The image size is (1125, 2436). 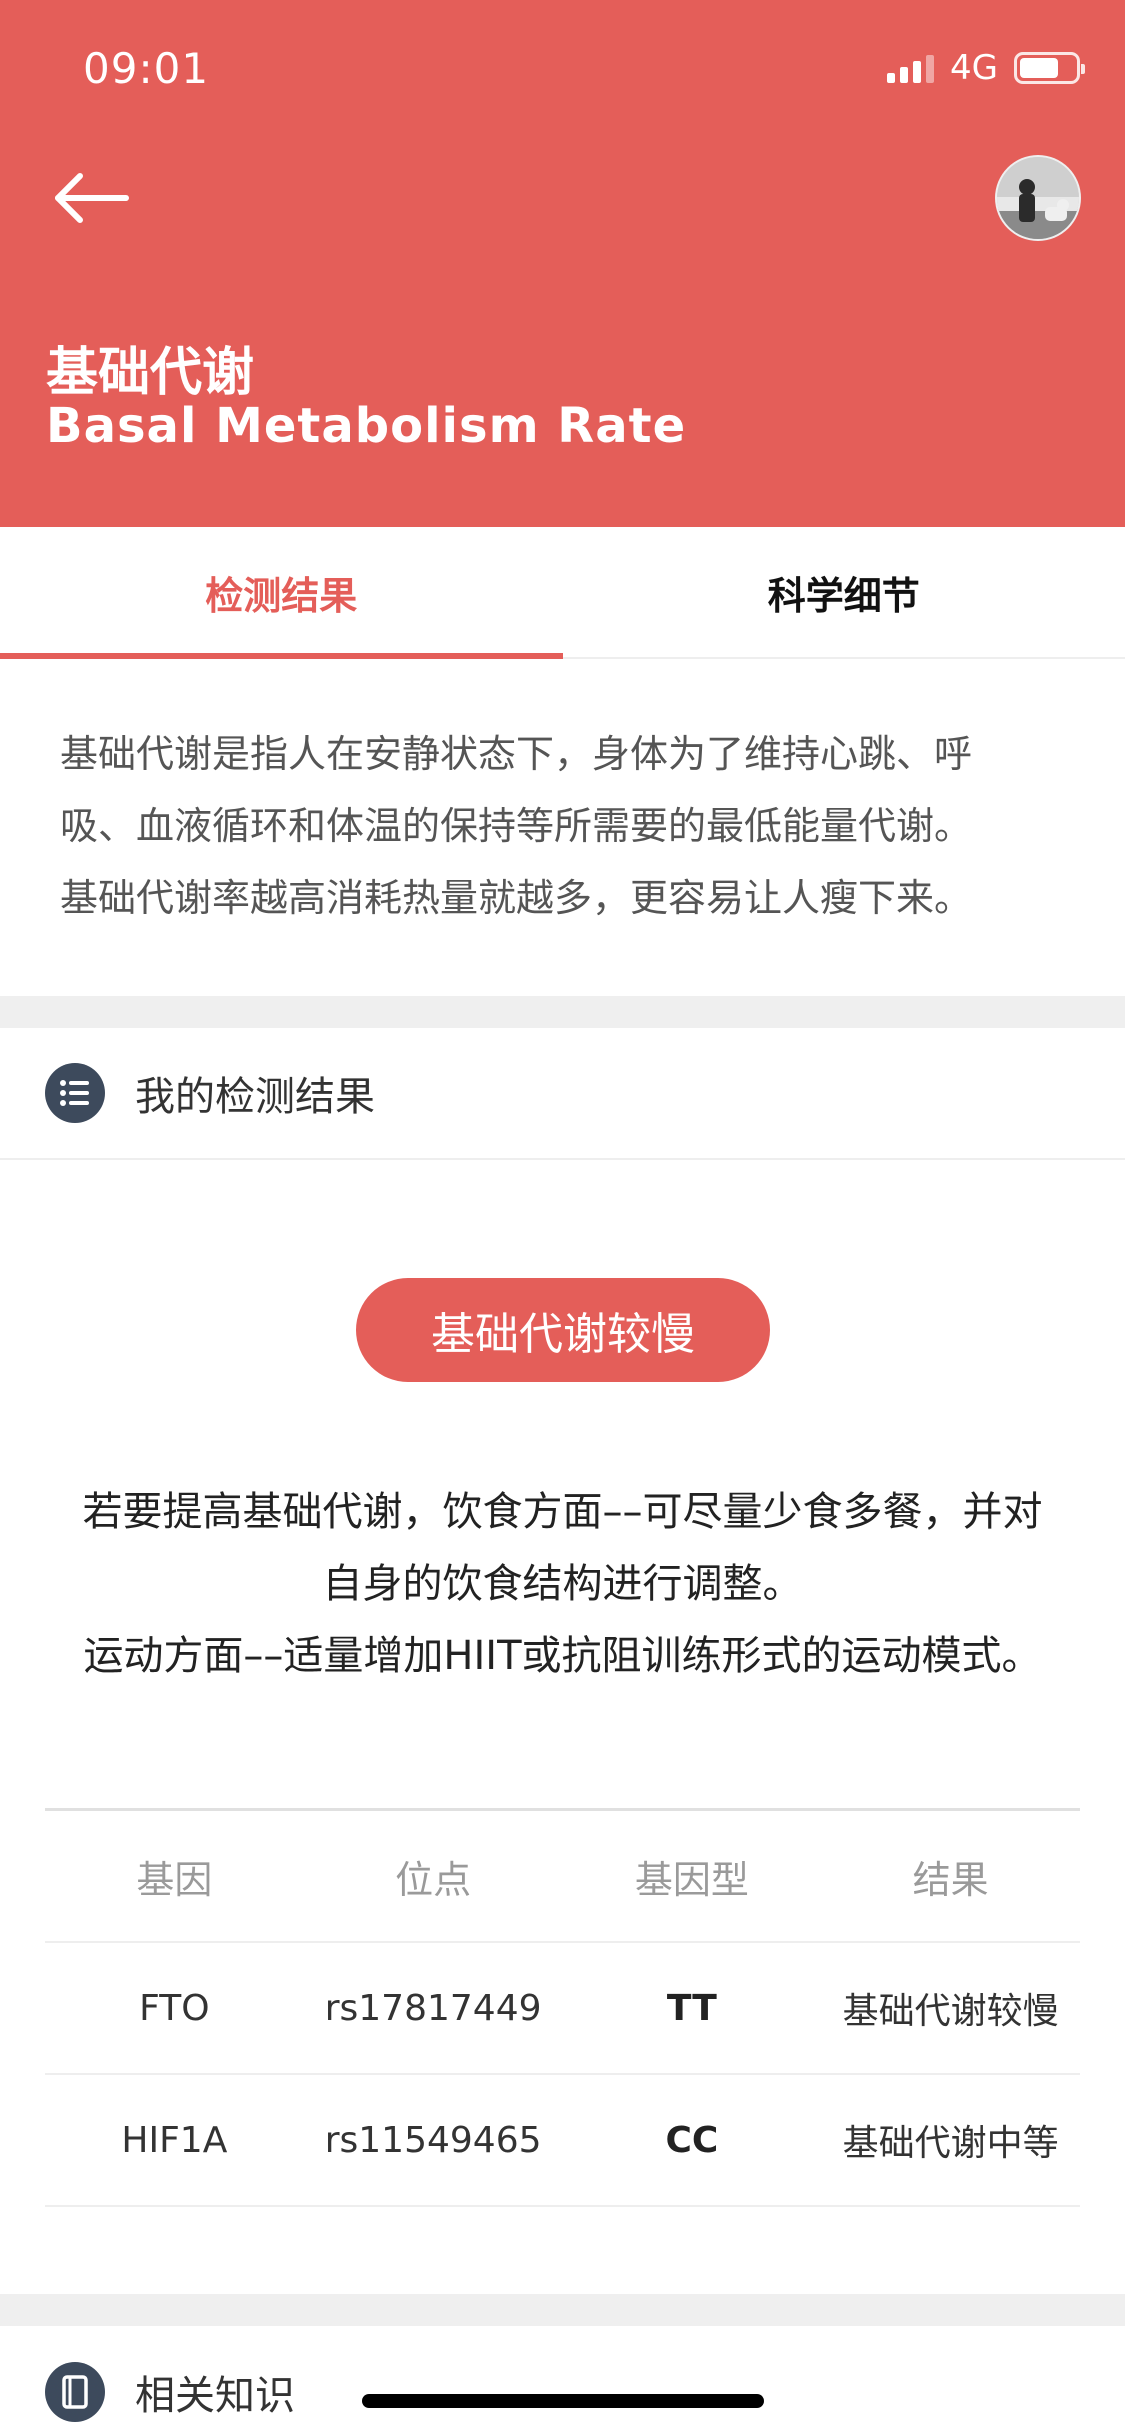 I want to click on locus-cell: rs11549465, so click(x=433, y=2140).